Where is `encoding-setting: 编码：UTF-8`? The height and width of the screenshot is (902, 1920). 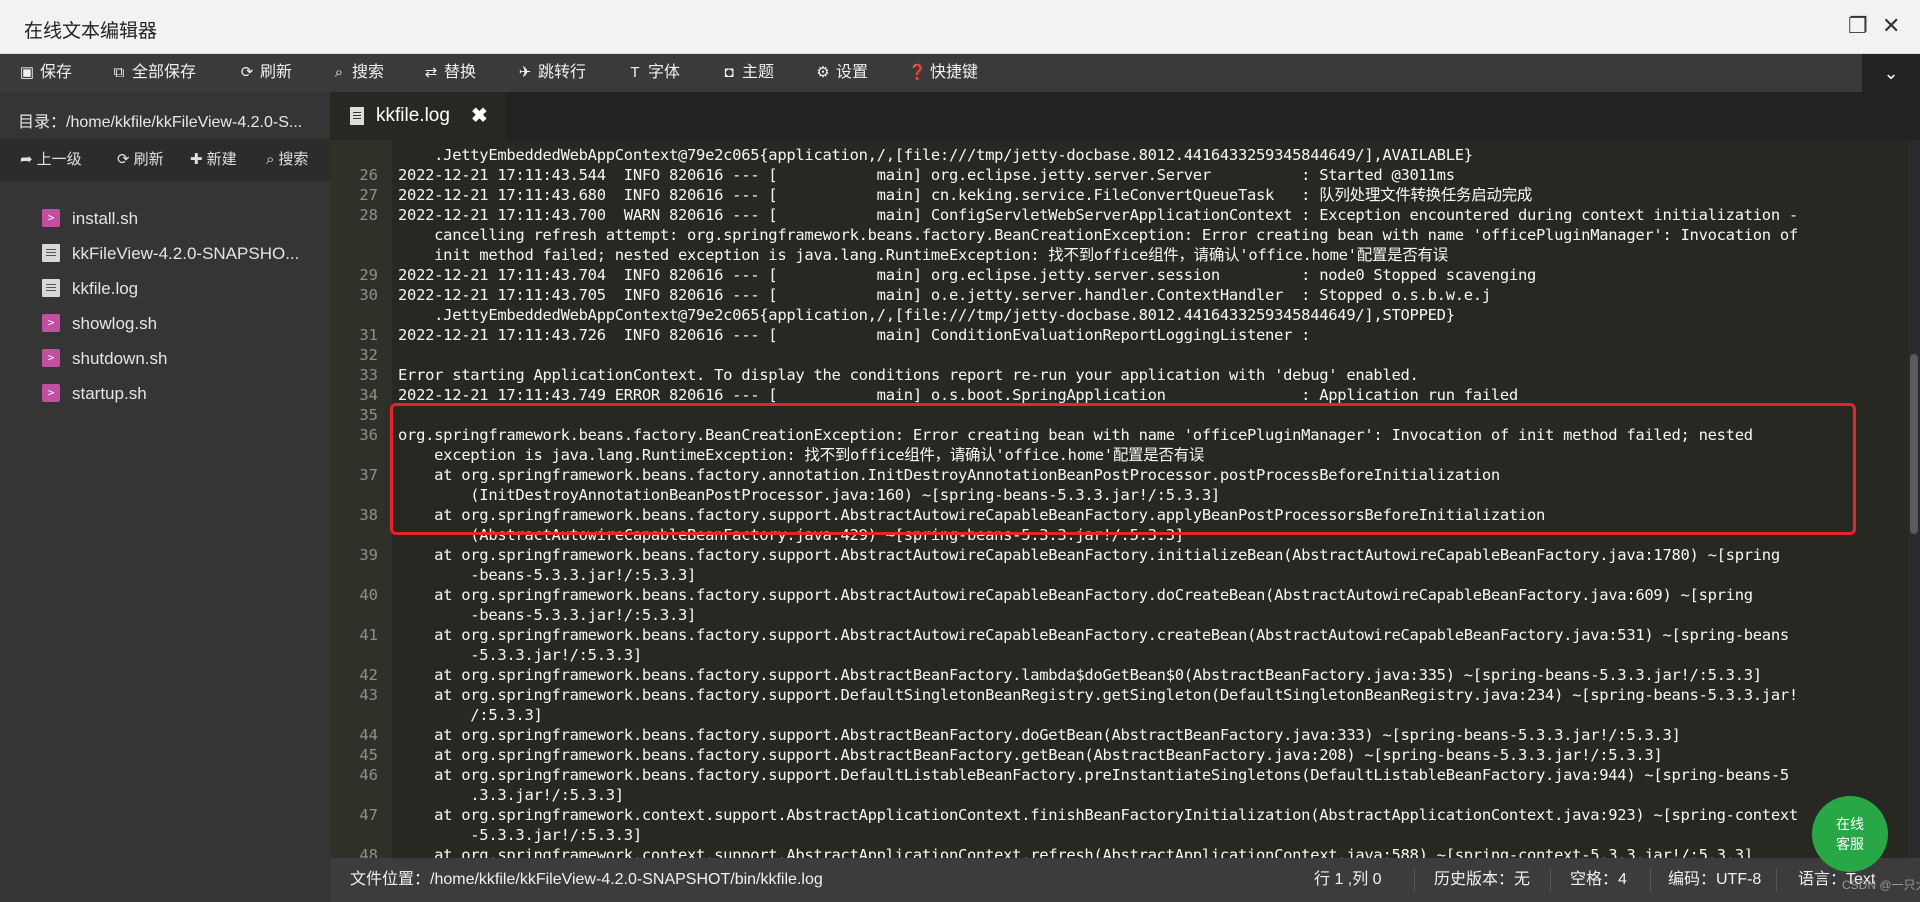 encoding-setting: 编码：UTF-8 is located at coordinates (1714, 880).